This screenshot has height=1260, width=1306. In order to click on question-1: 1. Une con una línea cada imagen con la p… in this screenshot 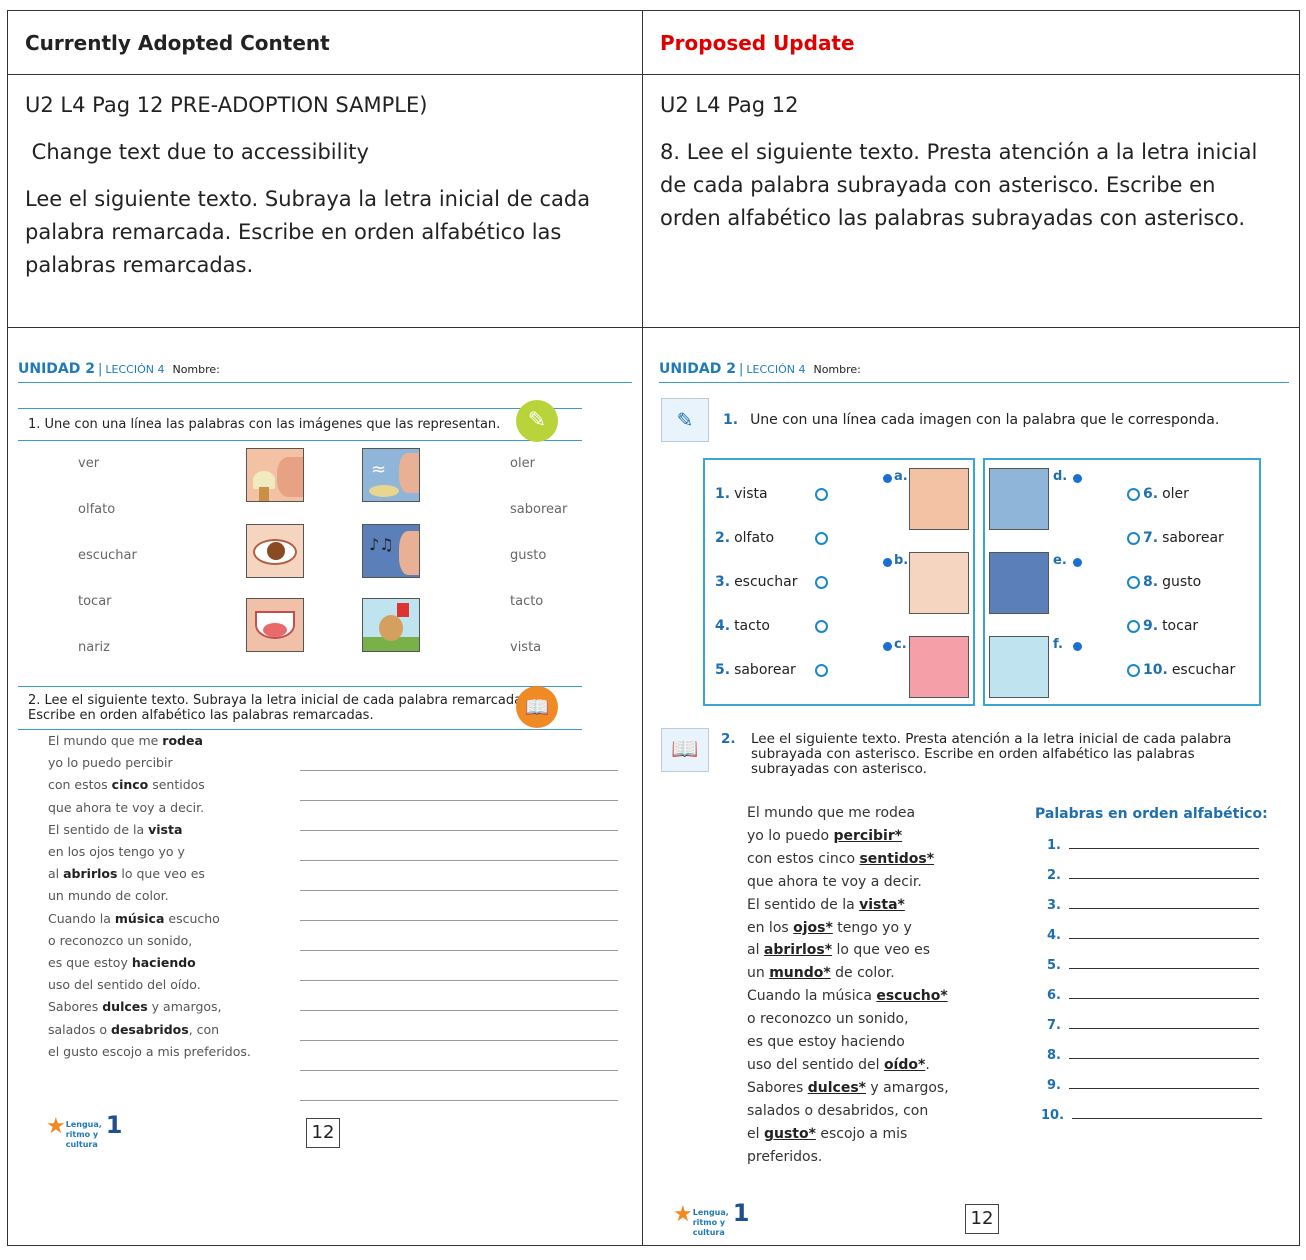, I will do `click(971, 420)`.